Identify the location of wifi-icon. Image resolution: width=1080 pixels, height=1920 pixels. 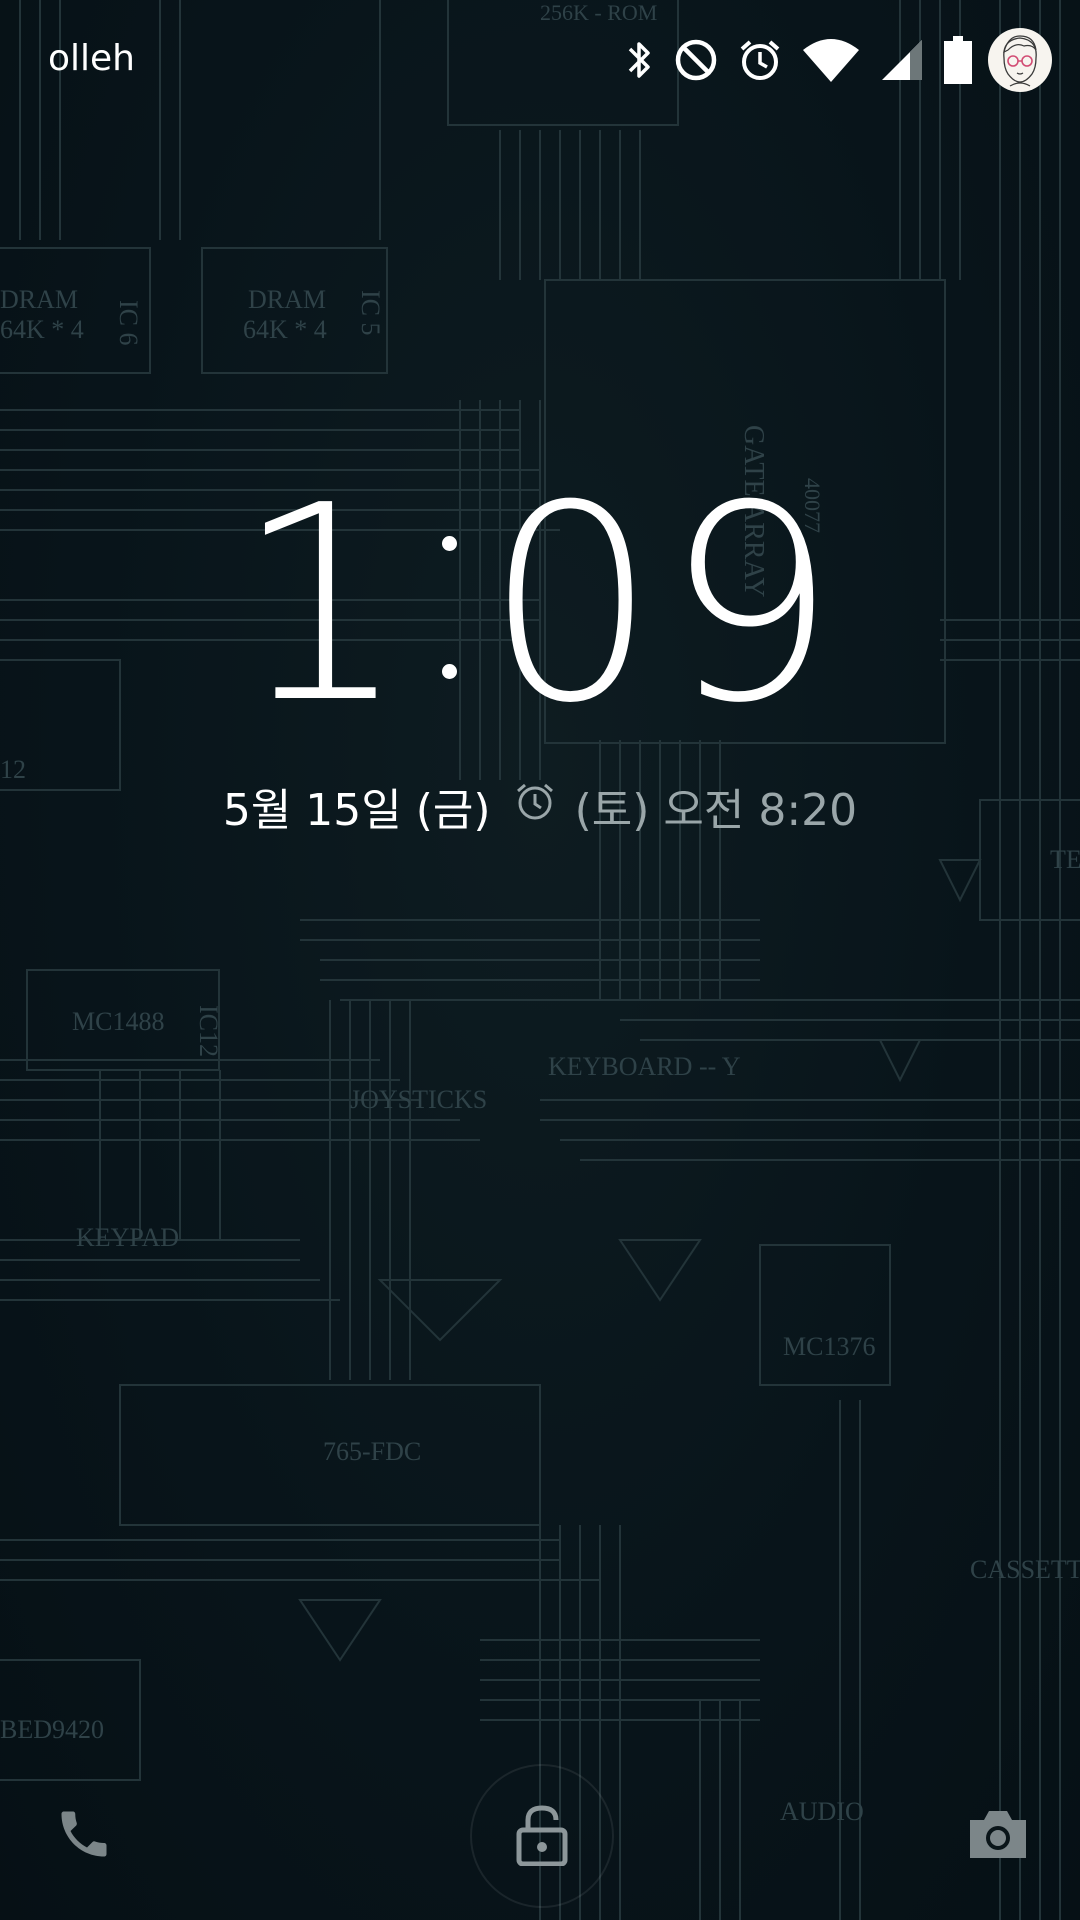
(831, 60).